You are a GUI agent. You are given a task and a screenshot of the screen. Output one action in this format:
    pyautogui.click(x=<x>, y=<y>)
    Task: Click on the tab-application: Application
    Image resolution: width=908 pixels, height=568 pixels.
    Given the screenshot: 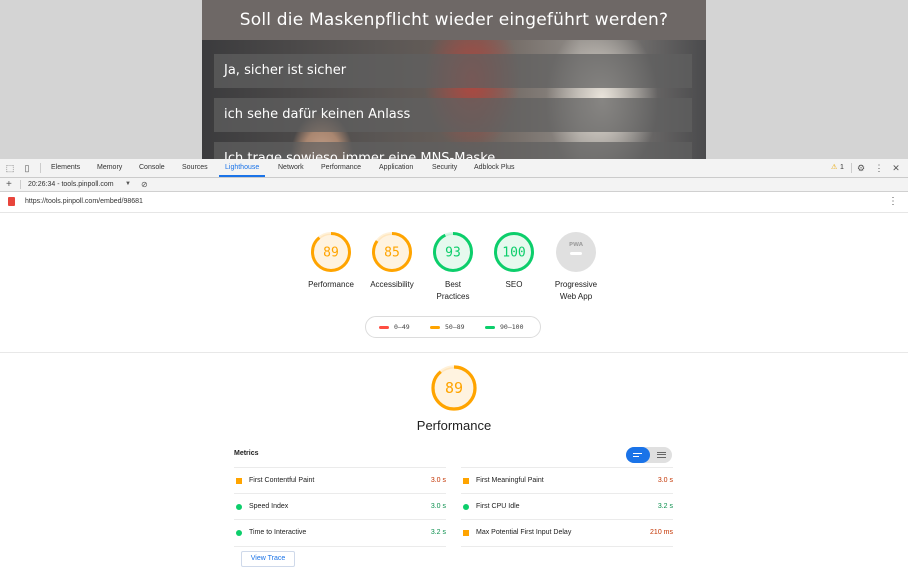 What is the action you would take?
    pyautogui.click(x=396, y=168)
    